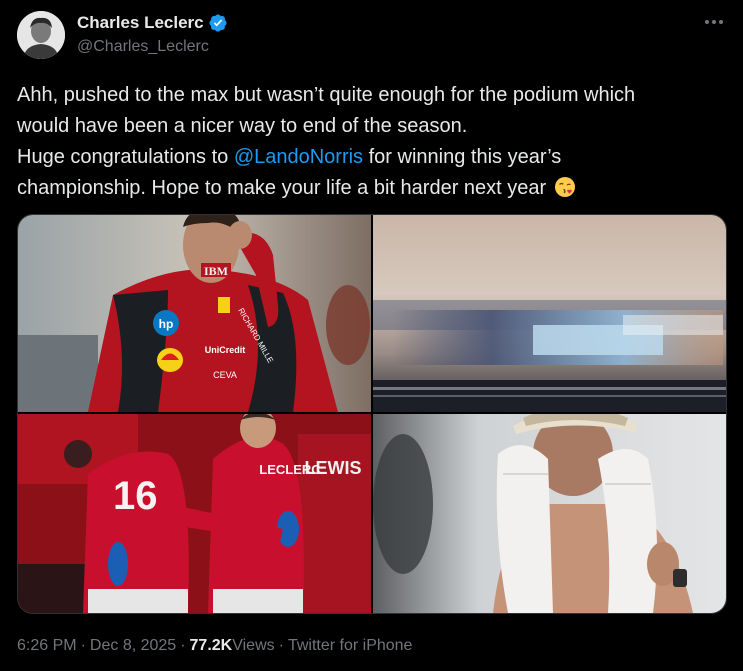 This screenshot has width=743, height=671. Describe the element at coordinates (140, 23) in the screenshot. I see `display-name: Charles Leclerc` at that location.